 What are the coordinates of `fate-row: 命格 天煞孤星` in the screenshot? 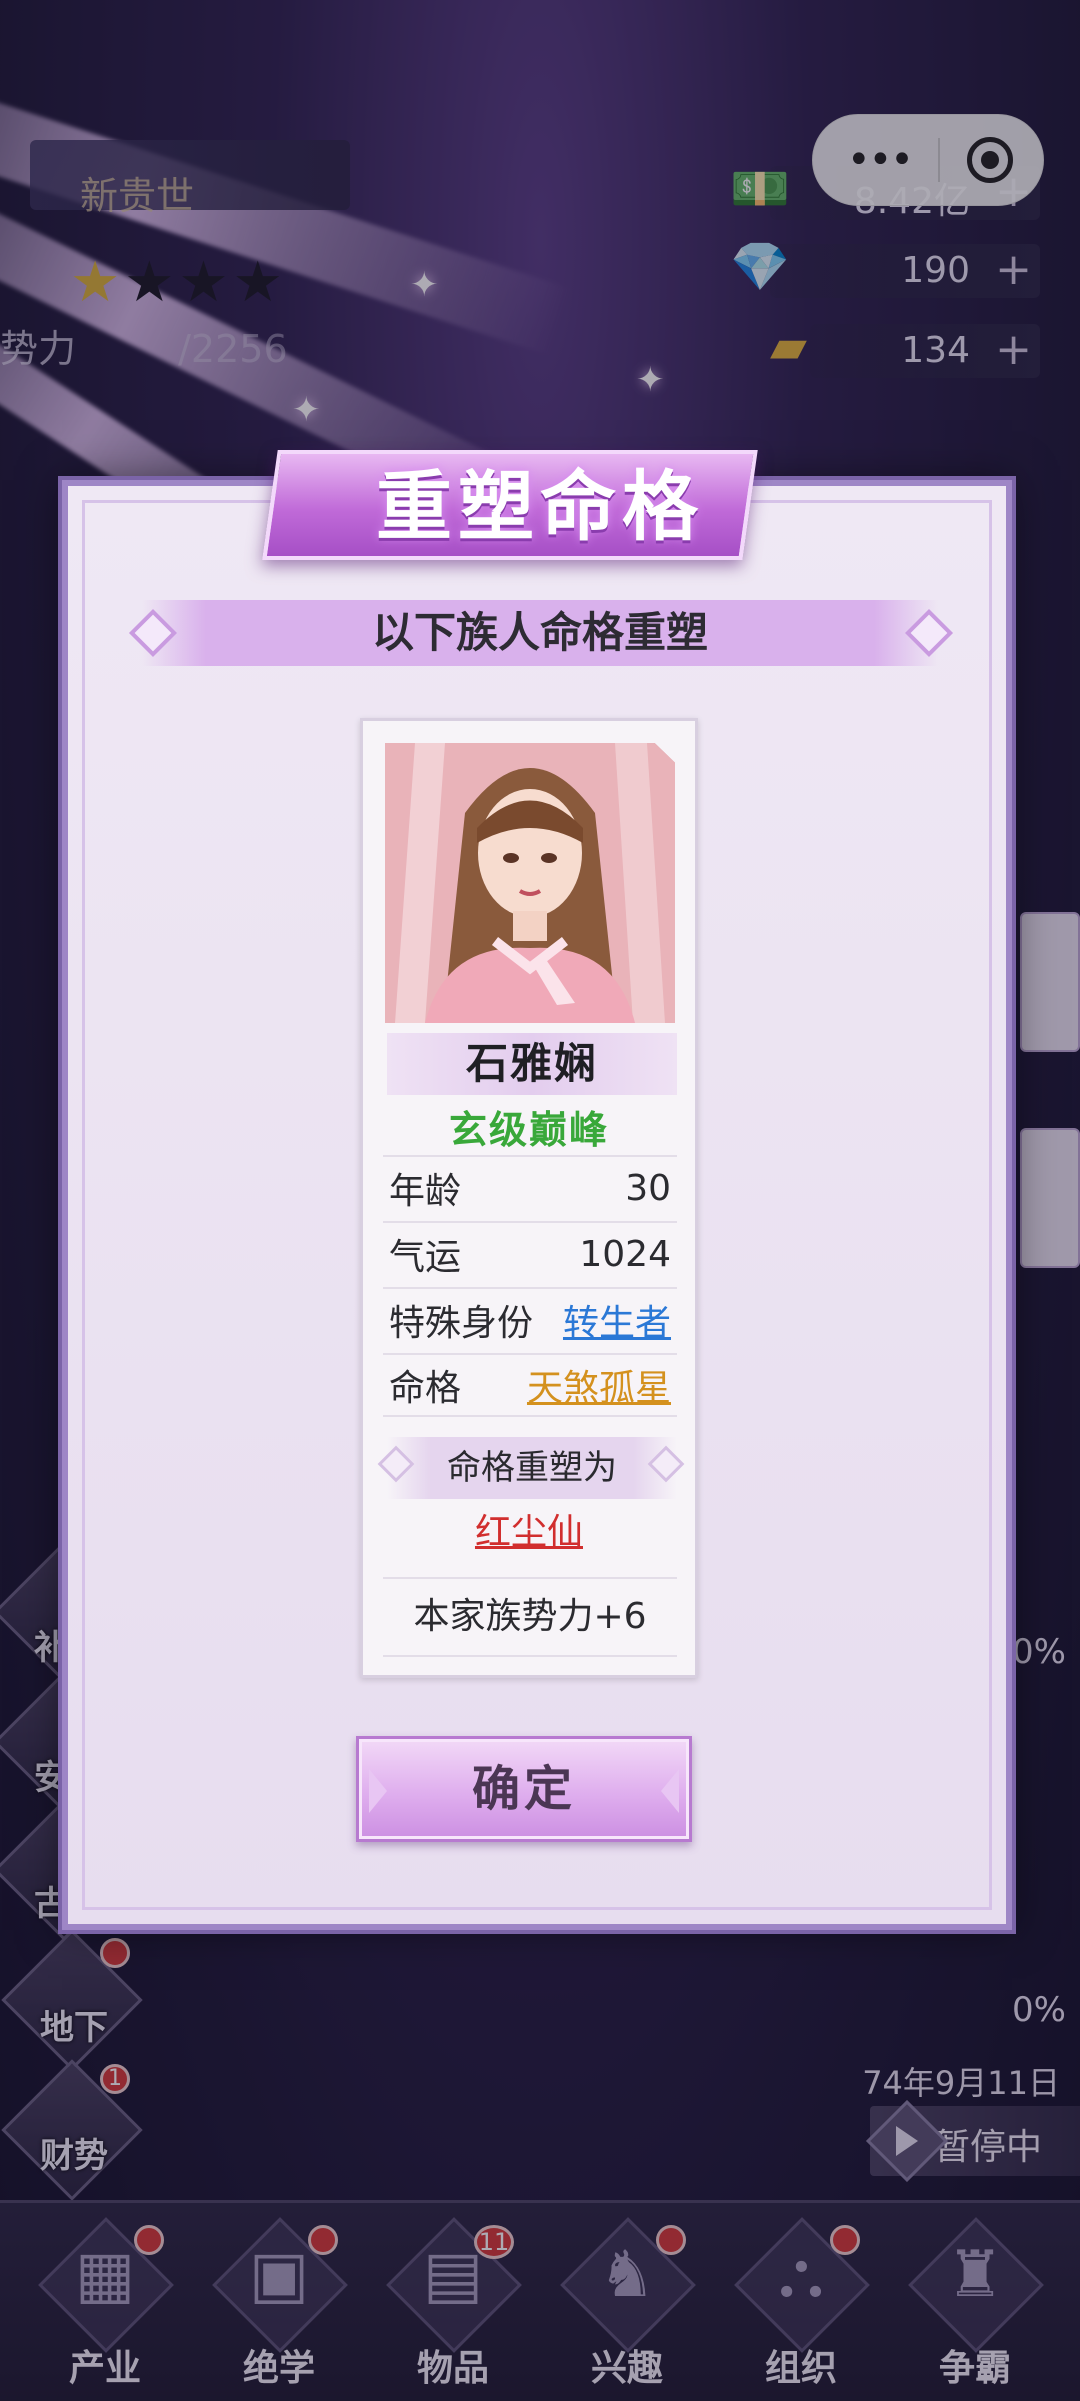 It's located at (530, 1385).